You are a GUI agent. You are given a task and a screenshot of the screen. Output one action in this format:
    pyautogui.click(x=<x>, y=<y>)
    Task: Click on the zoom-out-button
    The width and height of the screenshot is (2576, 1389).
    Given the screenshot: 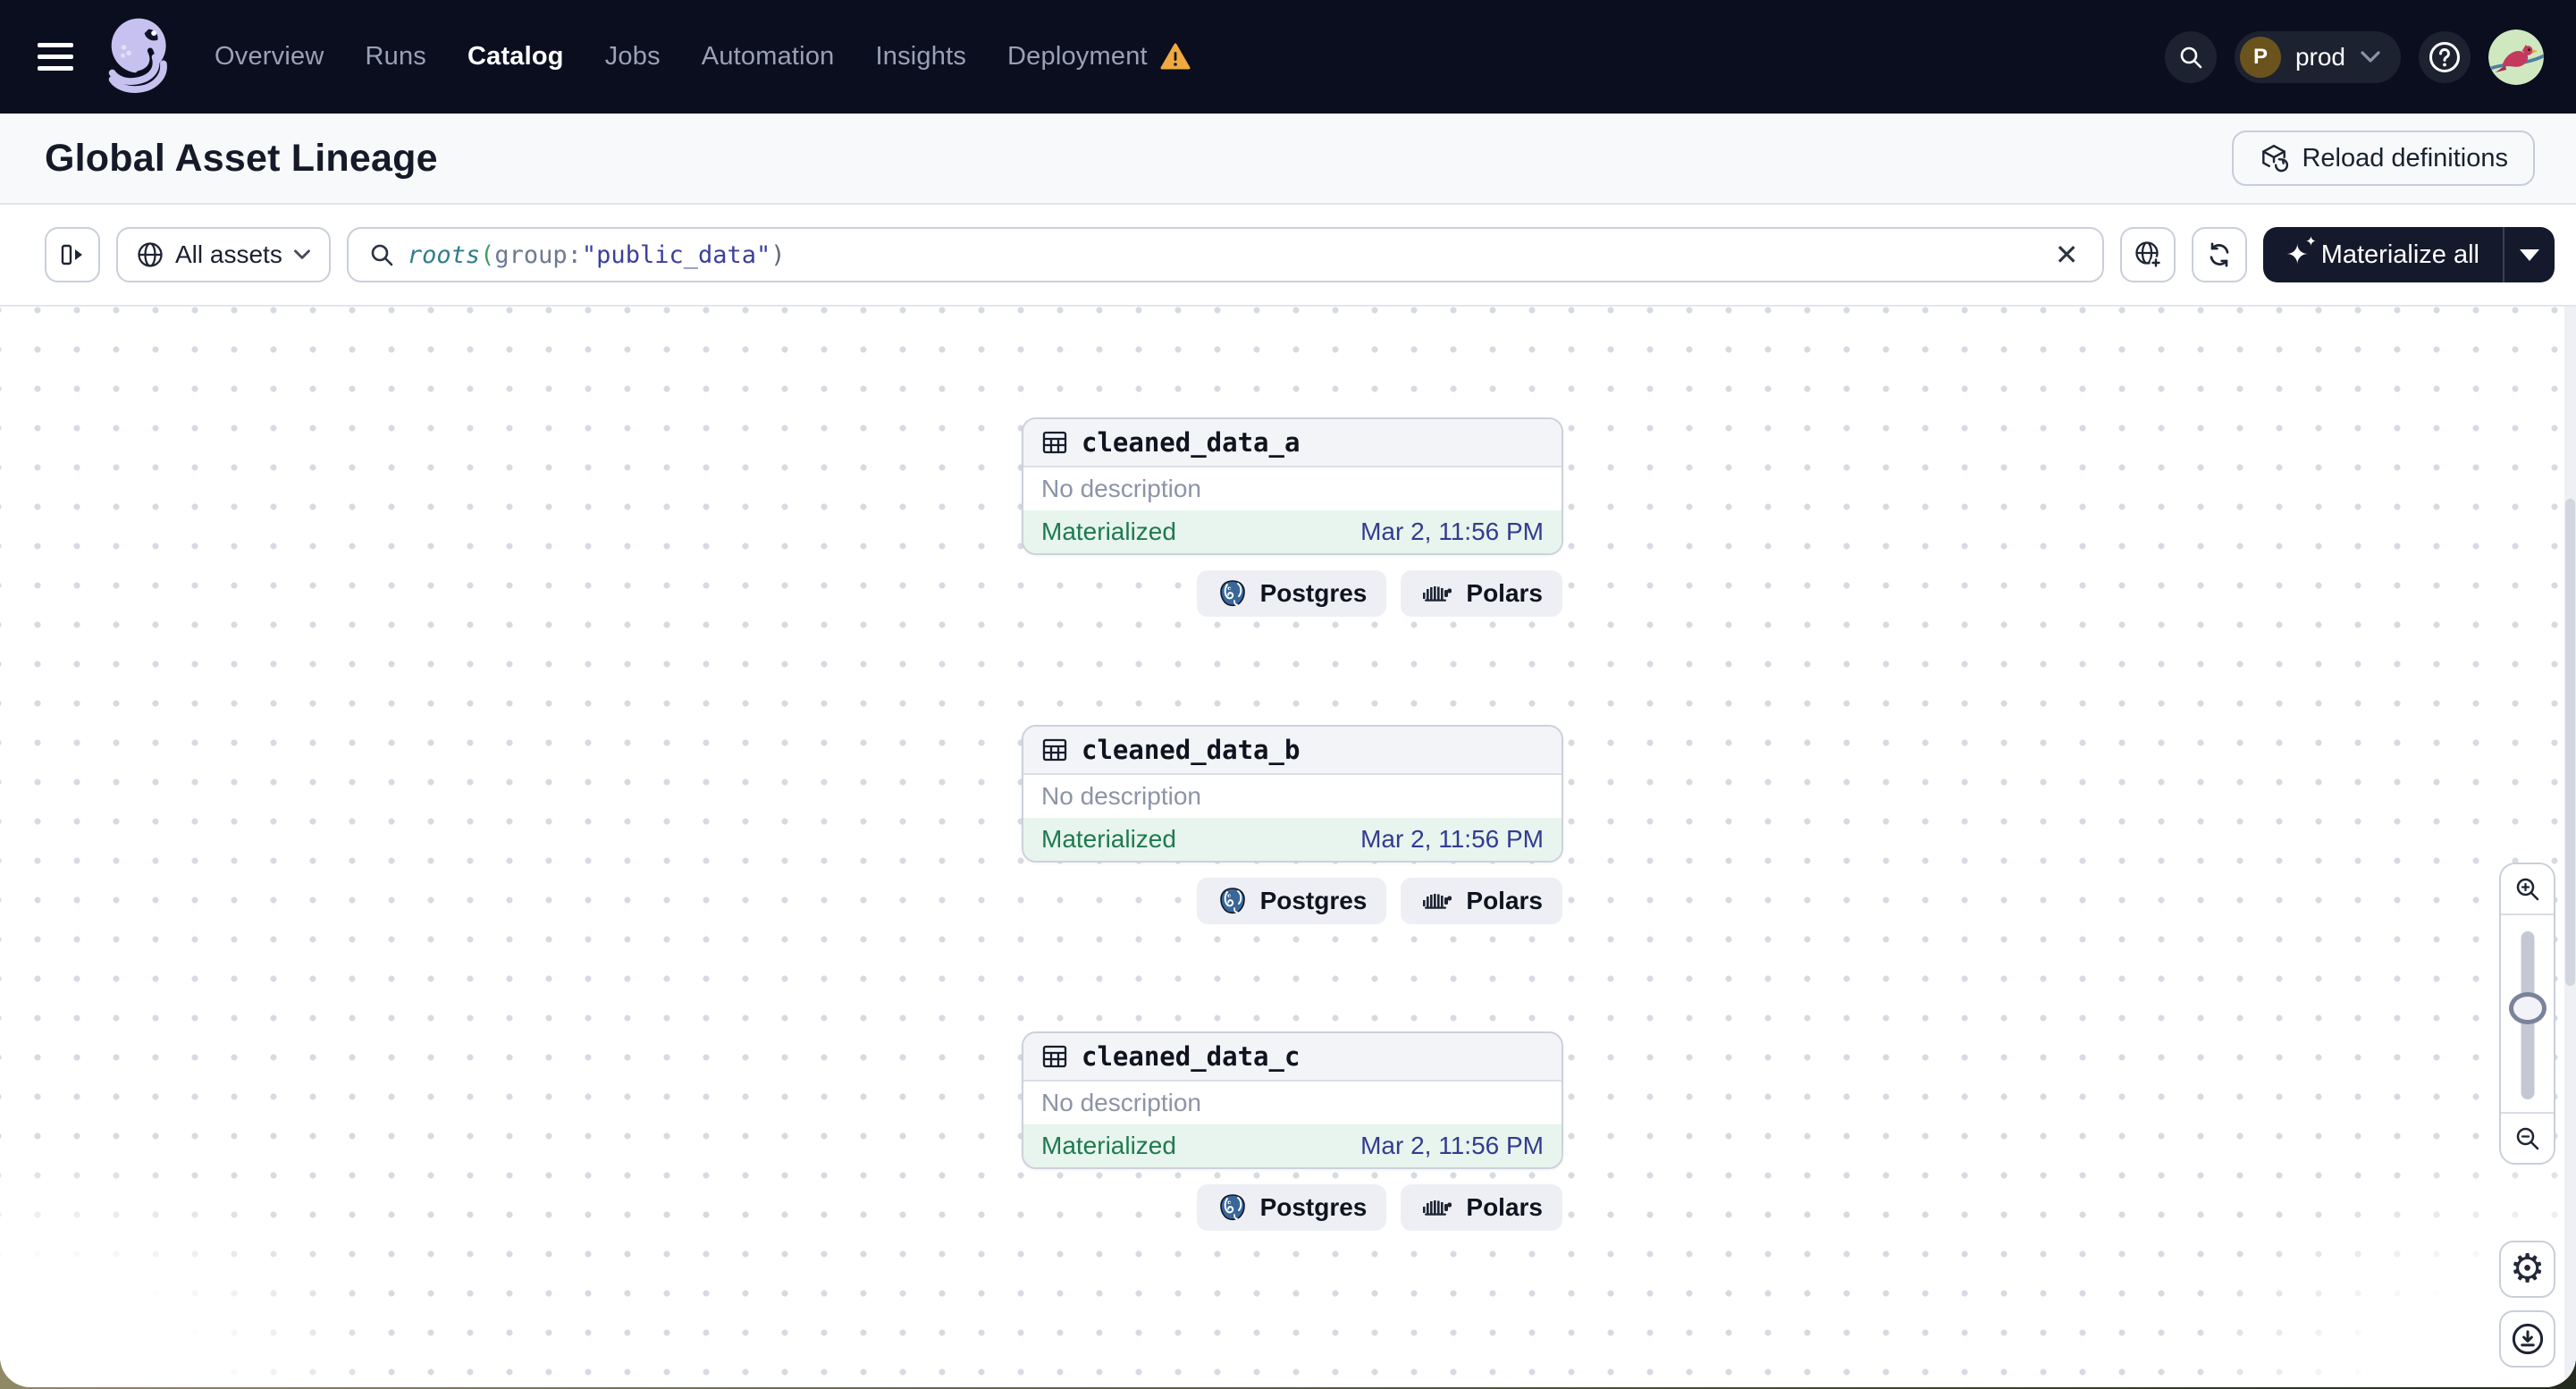 What is the action you would take?
    pyautogui.click(x=2528, y=1137)
    